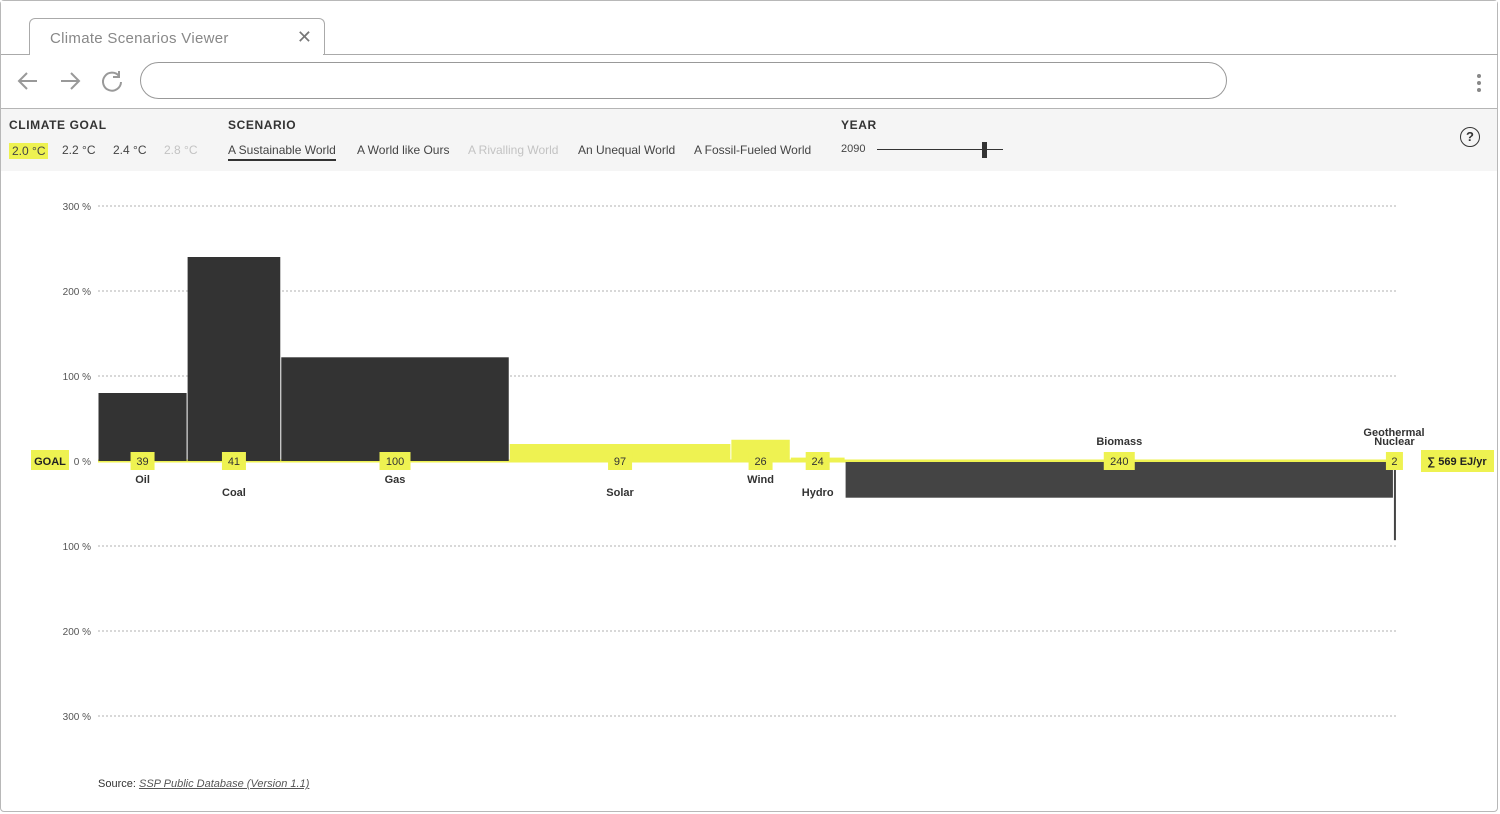  Describe the element at coordinates (752, 150) in the screenshot. I see `scenario-fossil-fueled: A Fossil-Fueled World` at that location.